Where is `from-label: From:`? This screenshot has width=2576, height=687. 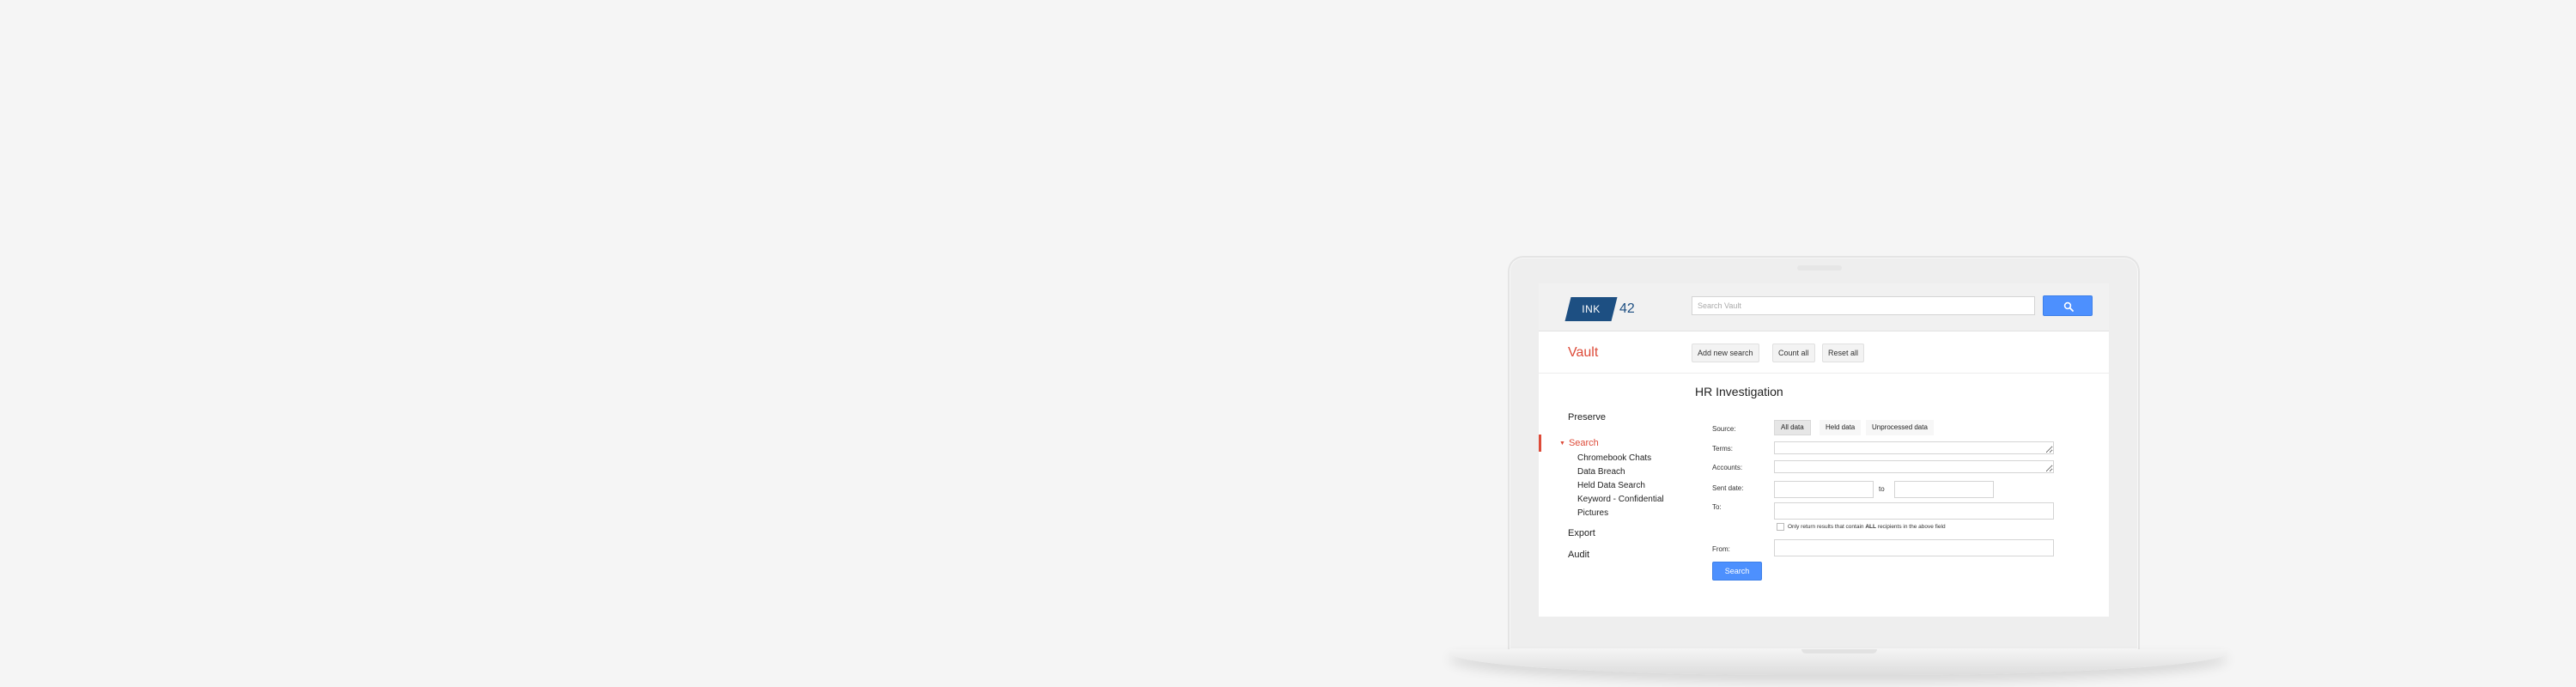 from-label: From: is located at coordinates (1721, 549).